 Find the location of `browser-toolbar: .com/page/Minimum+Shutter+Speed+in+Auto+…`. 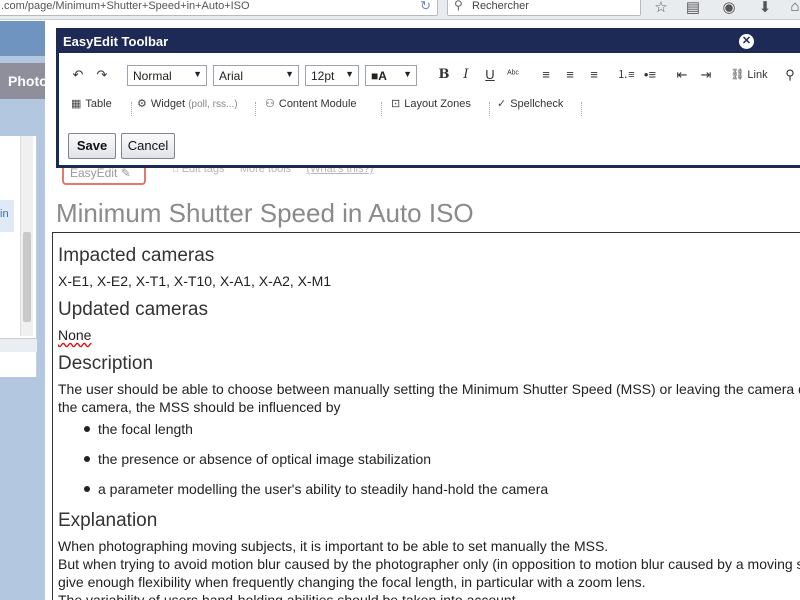

browser-toolbar: .com/page/Minimum+Shutter+Speed+in+Auto+… is located at coordinates (400, 10).